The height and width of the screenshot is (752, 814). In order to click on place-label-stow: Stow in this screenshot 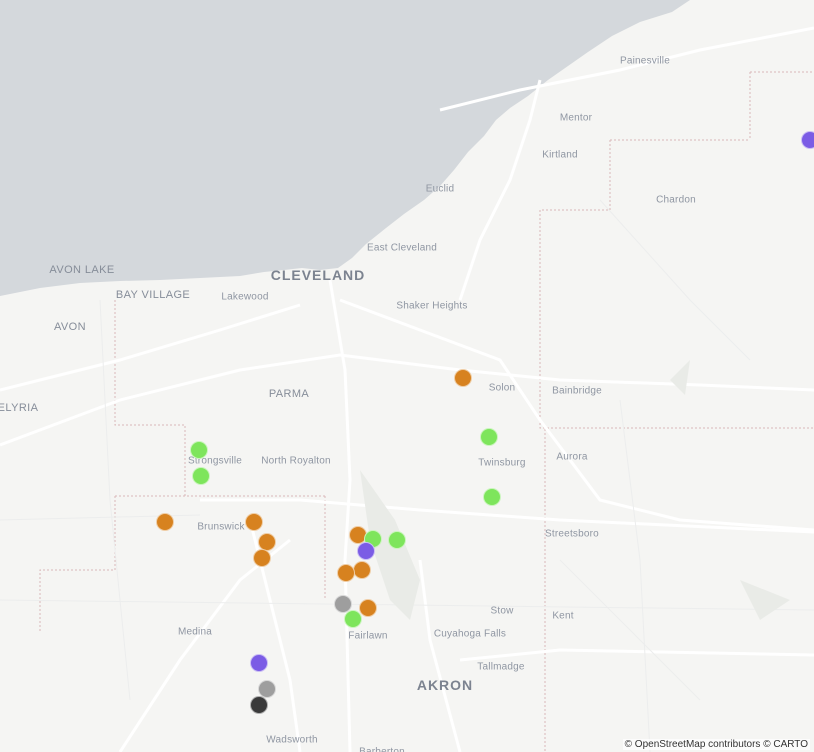, I will do `click(502, 611)`.